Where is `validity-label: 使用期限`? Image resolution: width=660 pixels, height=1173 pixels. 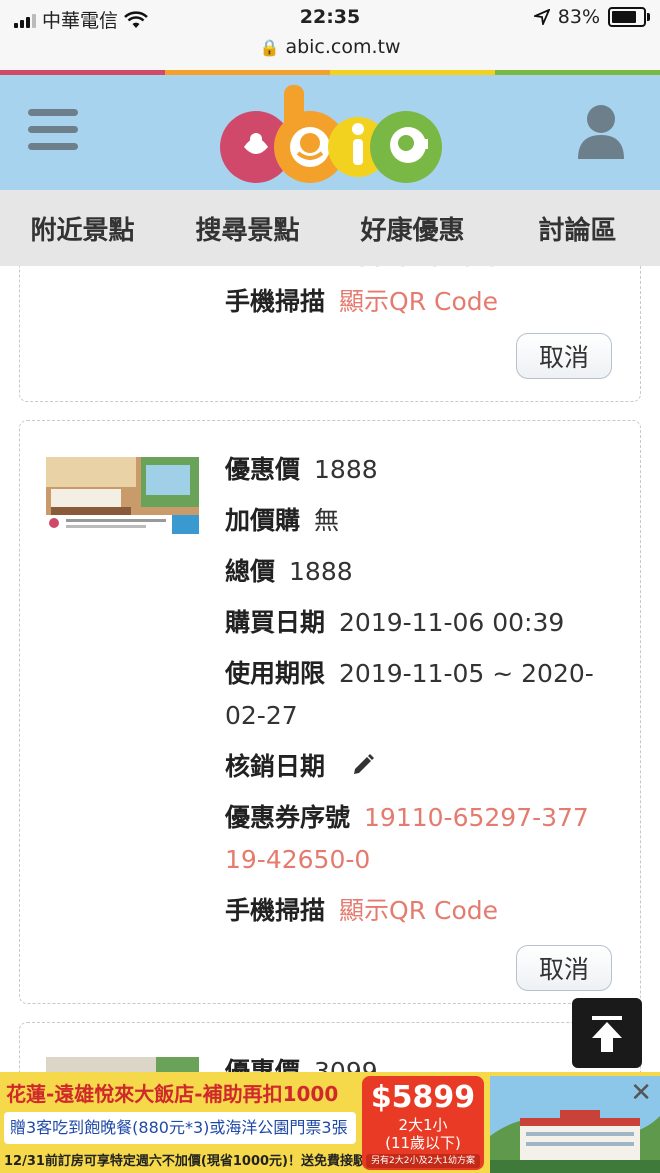 validity-label: 使用期限 is located at coordinates (275, 673).